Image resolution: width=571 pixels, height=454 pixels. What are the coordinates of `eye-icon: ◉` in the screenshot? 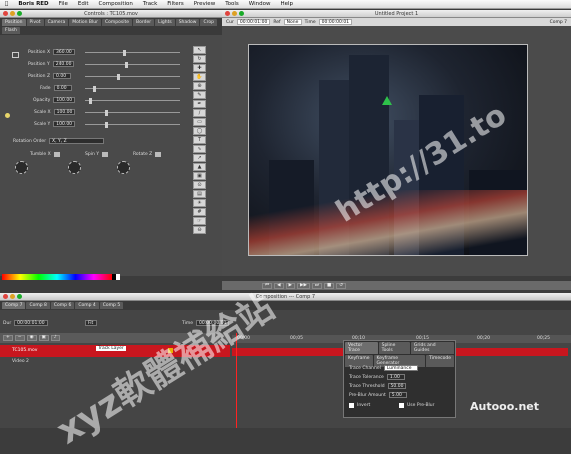 It's located at (31, 338).